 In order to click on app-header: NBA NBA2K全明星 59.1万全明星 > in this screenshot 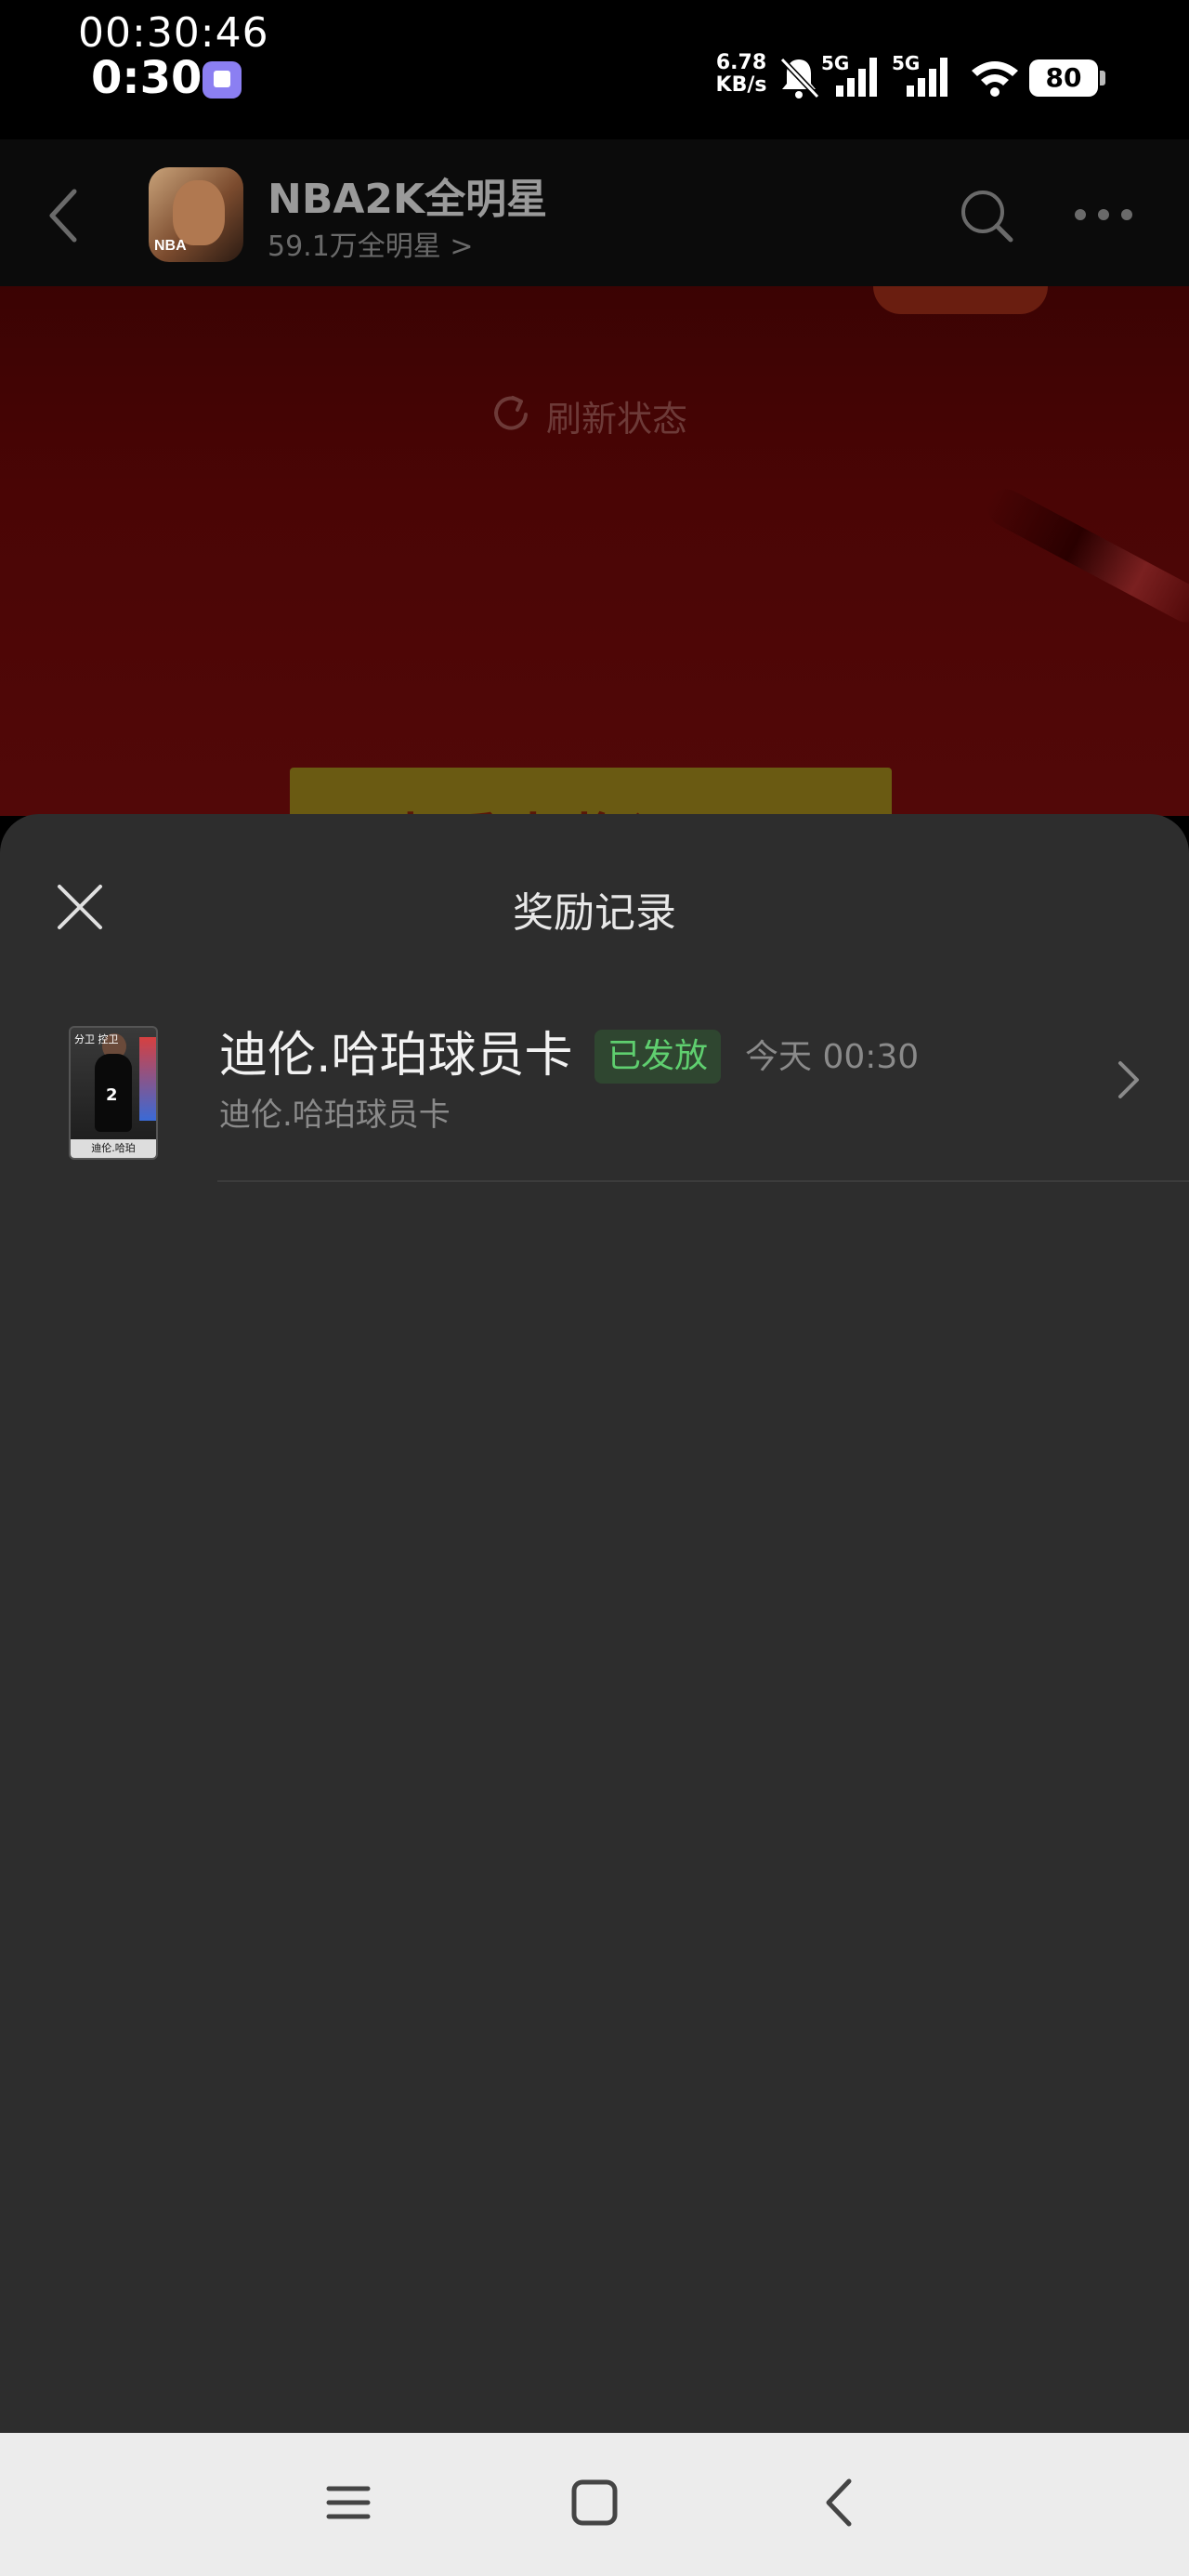, I will do `click(594, 212)`.